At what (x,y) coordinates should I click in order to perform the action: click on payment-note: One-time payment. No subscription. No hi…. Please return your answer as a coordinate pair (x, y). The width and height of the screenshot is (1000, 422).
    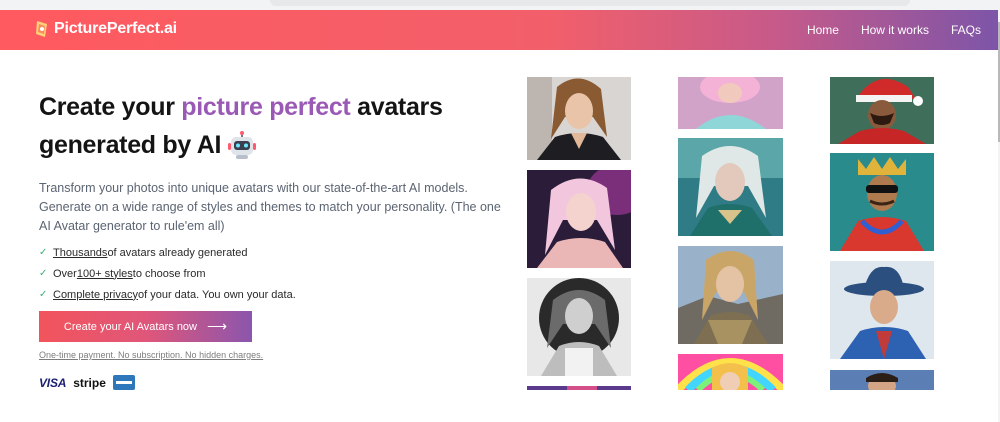
    Looking at the image, I should click on (151, 355).